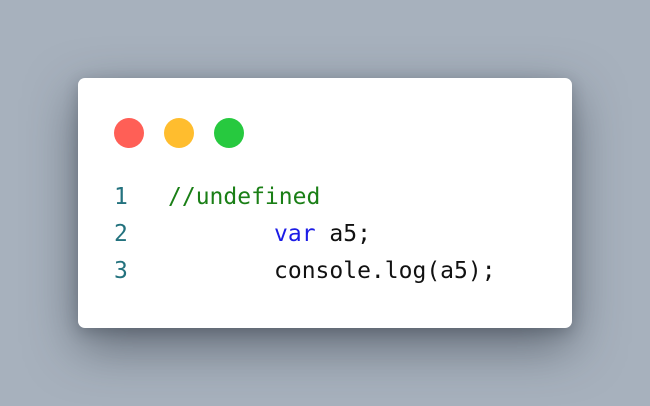 This screenshot has height=406, width=650. What do you see at coordinates (129, 133) in the screenshot?
I see `close-button` at bounding box center [129, 133].